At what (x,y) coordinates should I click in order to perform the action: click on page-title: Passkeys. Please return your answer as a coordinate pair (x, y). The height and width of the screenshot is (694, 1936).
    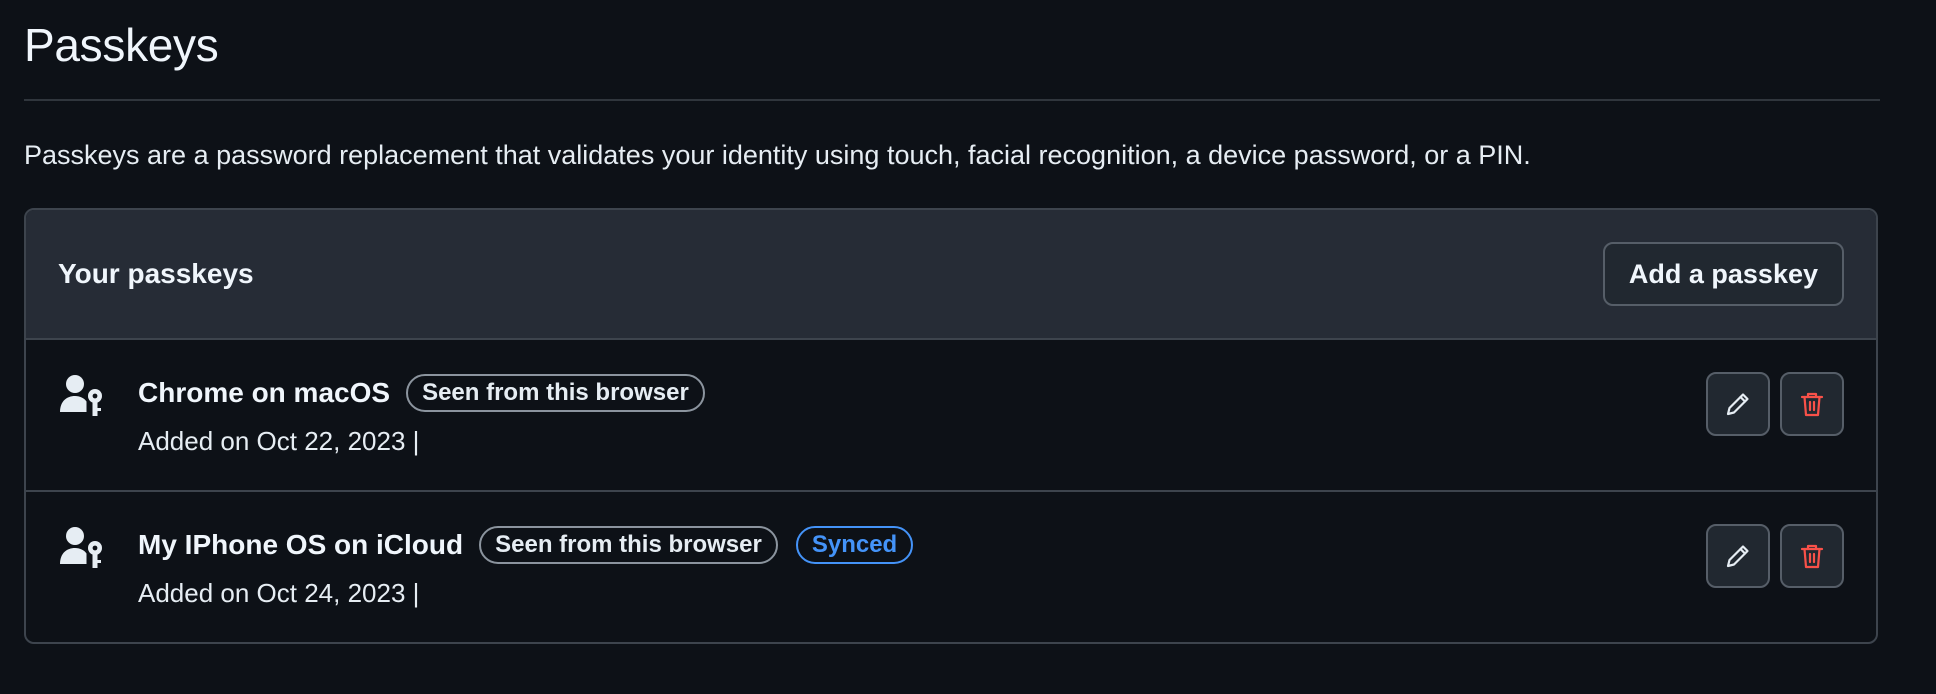
    Looking at the image, I should click on (121, 45).